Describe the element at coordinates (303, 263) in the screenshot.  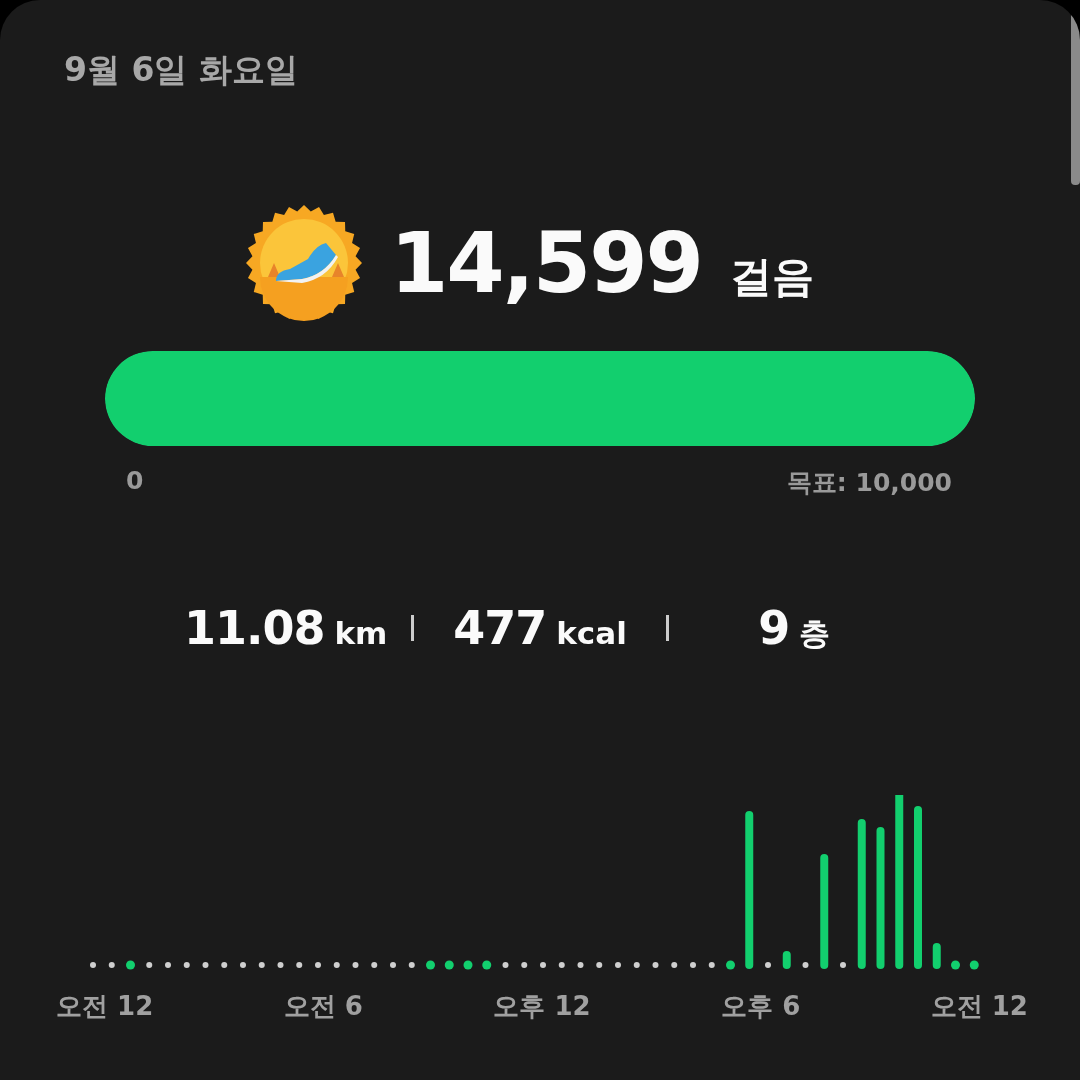
I see `shoe-badge-icon` at that location.